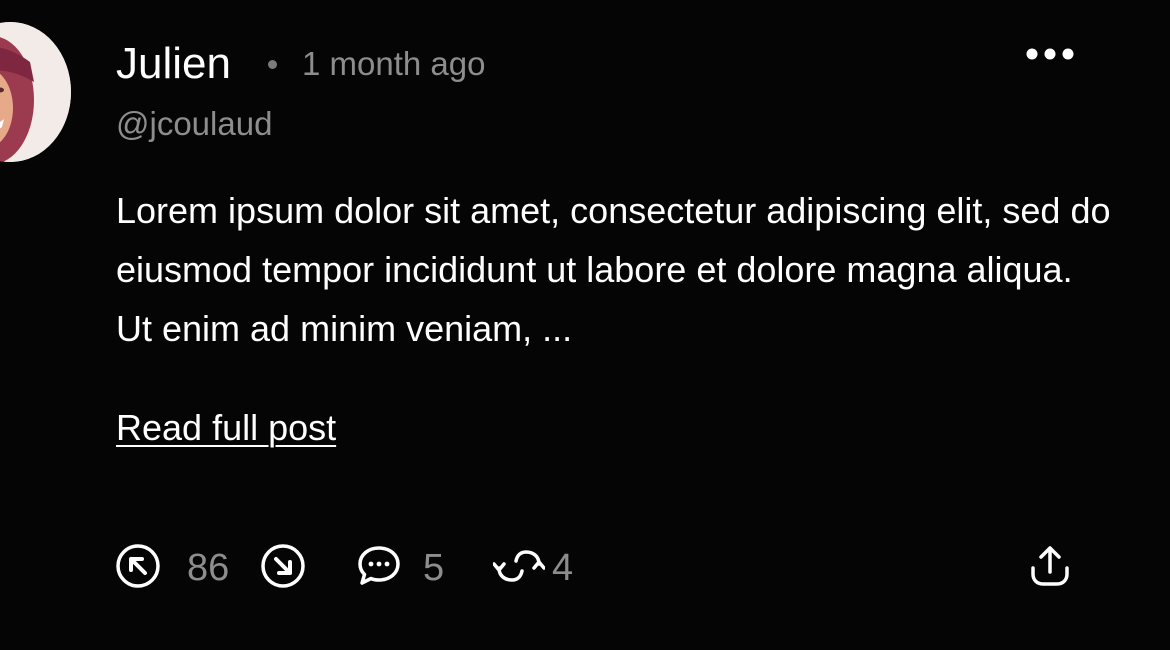  I want to click on share-button, so click(1050, 568).